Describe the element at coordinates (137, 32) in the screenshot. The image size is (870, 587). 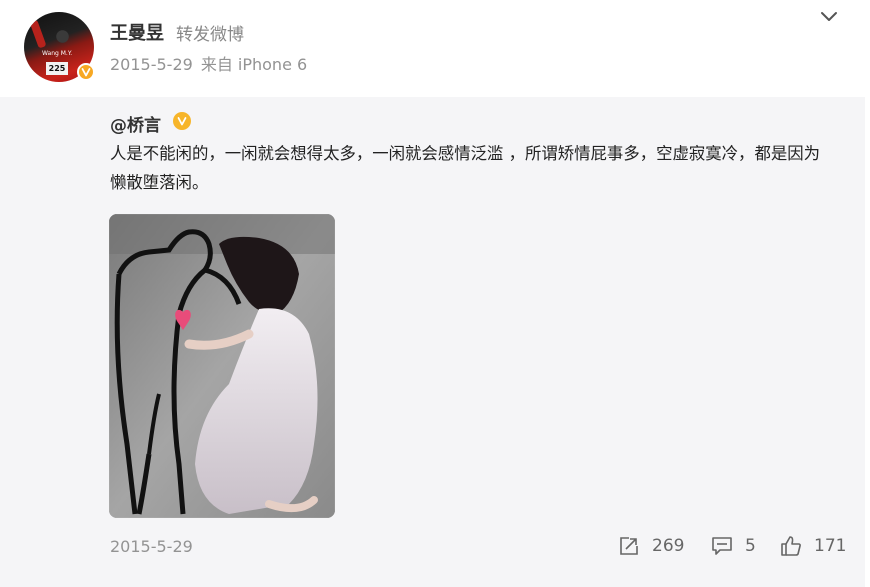
I see `username: 王曼昱` at that location.